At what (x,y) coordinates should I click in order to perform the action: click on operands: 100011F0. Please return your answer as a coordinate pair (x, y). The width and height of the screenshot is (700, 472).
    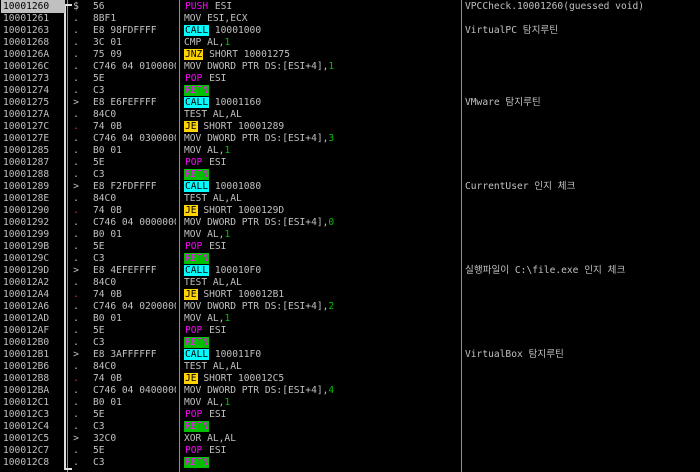
    Looking at the image, I should click on (235, 354).